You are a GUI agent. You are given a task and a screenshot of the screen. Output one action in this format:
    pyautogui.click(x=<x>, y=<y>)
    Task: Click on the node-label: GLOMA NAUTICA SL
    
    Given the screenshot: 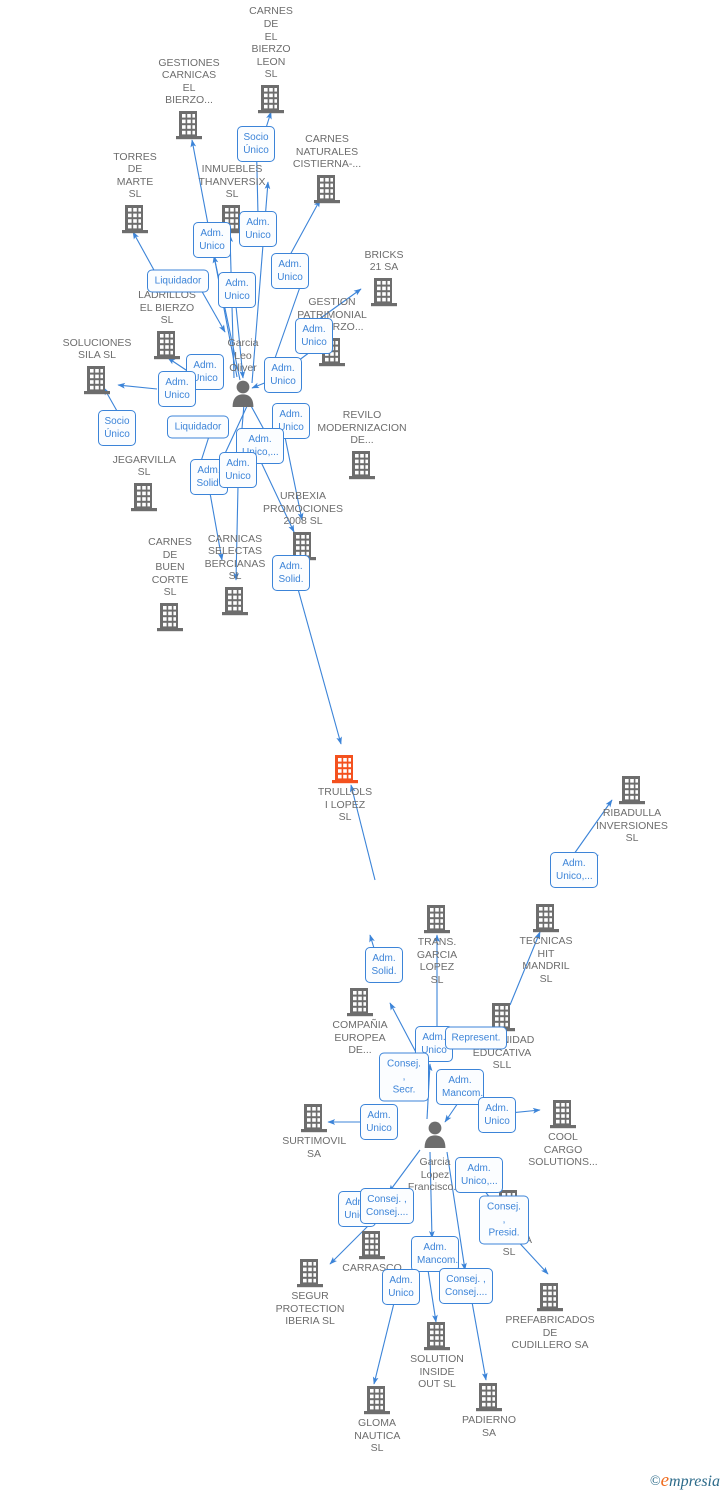 What is the action you would take?
    pyautogui.click(x=377, y=1436)
    